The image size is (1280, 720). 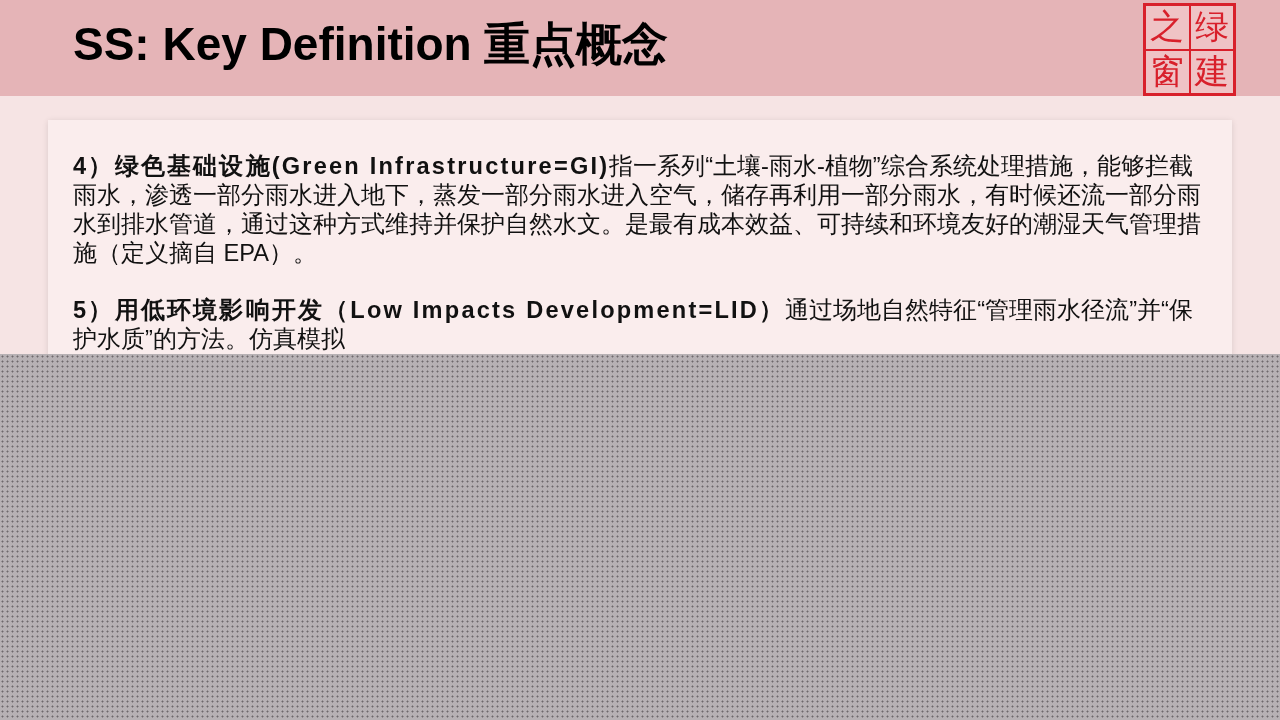 What do you see at coordinates (633, 325) in the screenshot?
I see `definition-paragraph: 5）用低环境影响开发（Low Impacts Development=LID）通过场地自然特征“管理雨水径流”并“保护水质”的方法。仿真模拟` at bounding box center [633, 325].